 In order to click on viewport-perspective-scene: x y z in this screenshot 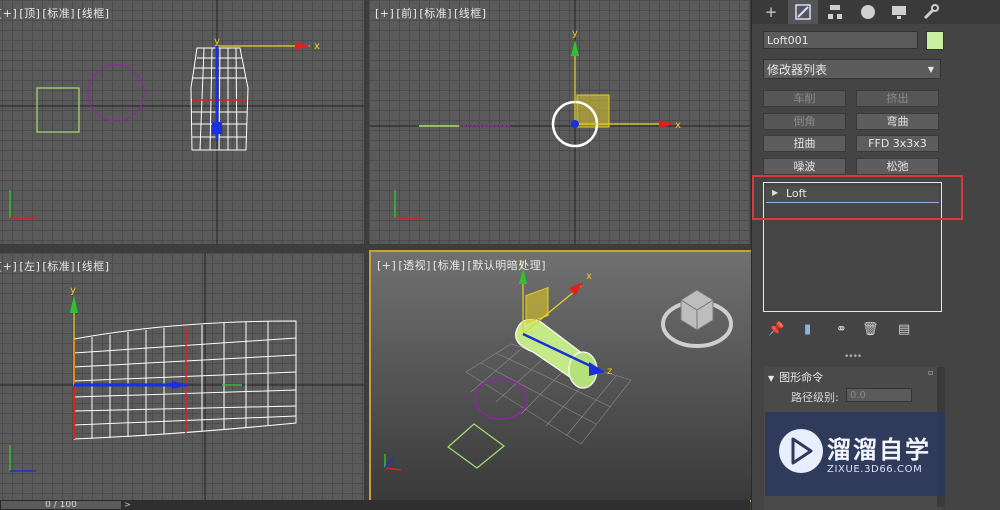, I will do `click(558, 364)`.